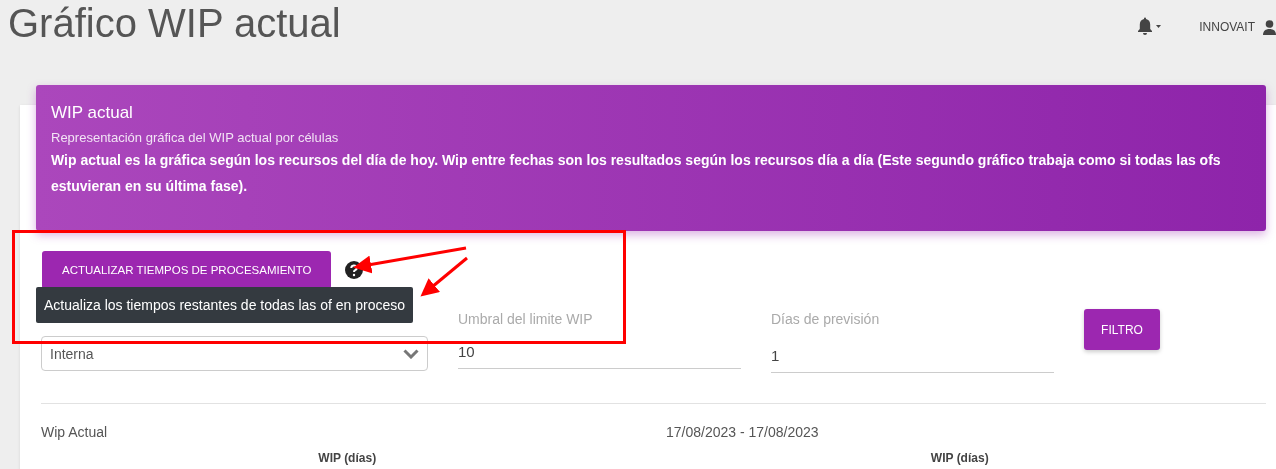  What do you see at coordinates (826, 319) in the screenshot?
I see `field-label: Días de previsión` at bounding box center [826, 319].